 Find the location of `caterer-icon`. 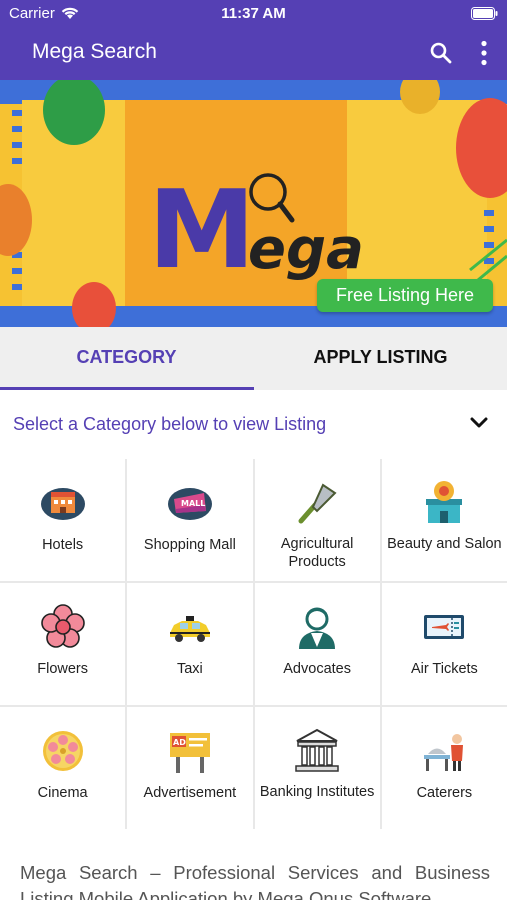

caterer-icon is located at coordinates (444, 752).